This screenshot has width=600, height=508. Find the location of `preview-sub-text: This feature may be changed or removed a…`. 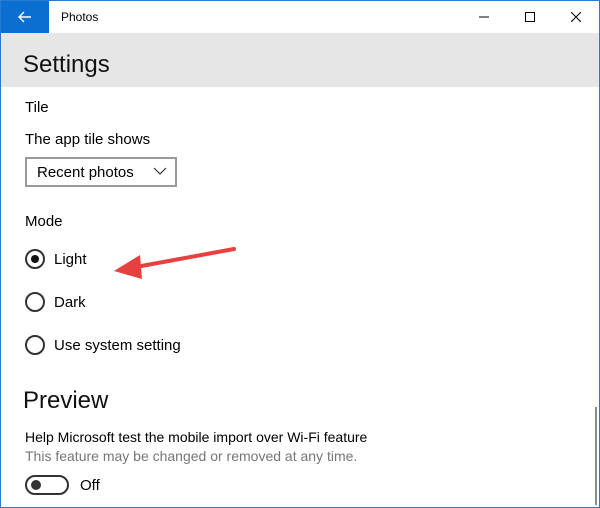

preview-sub-text: This feature may be changed or removed a… is located at coordinates (191, 456).